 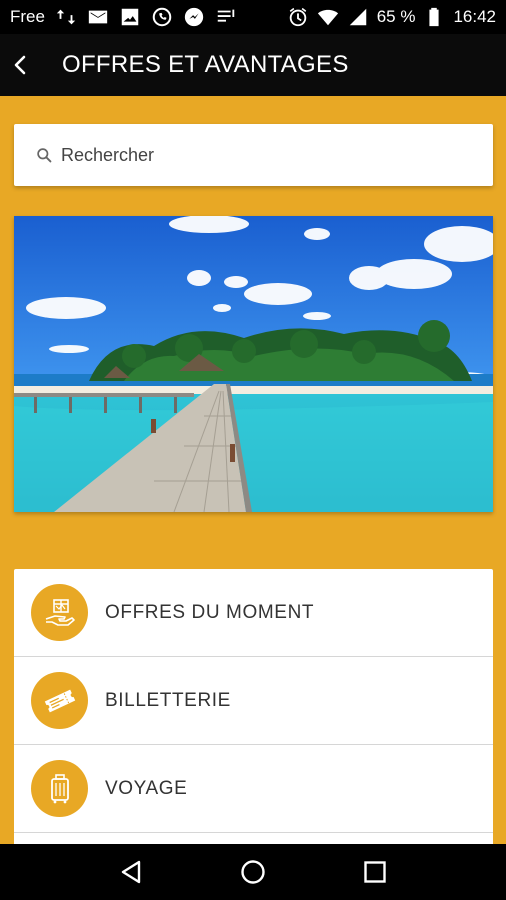 What do you see at coordinates (130, 17) in the screenshot?
I see `image-icon` at bounding box center [130, 17].